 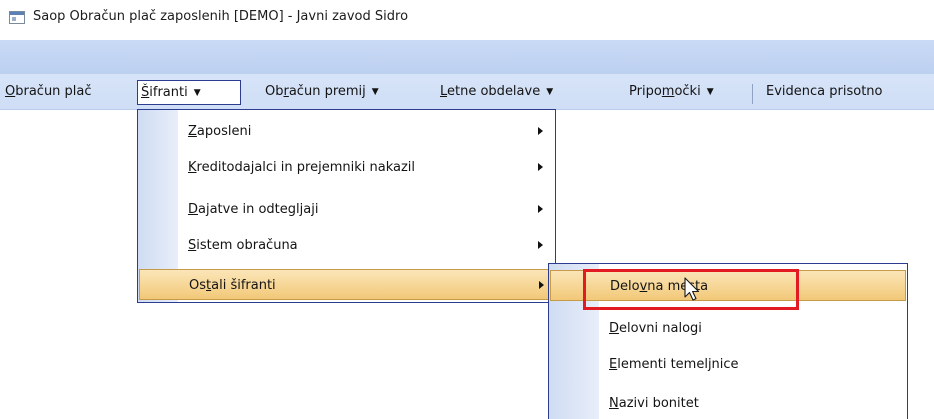 What do you see at coordinates (327, 91) in the screenshot?
I see `menu-label-part: ačun premij` at bounding box center [327, 91].